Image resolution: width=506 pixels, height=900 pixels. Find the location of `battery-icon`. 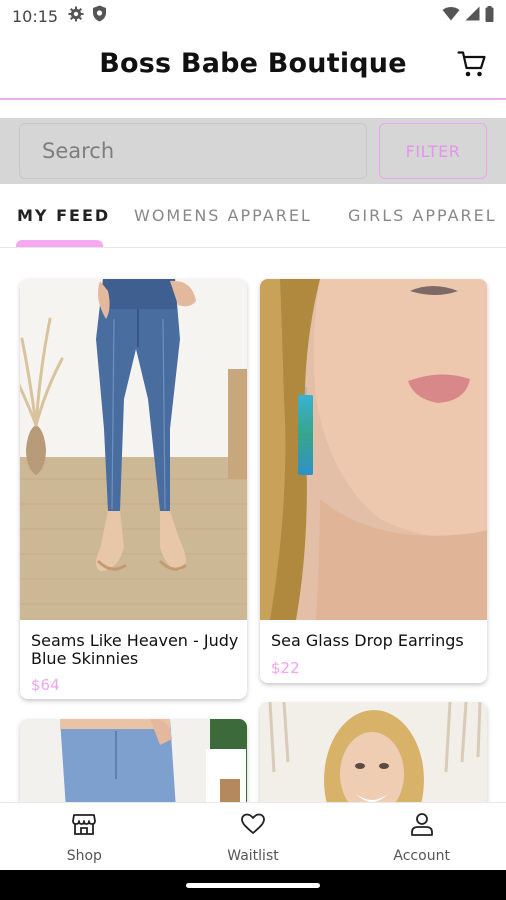

battery-icon is located at coordinates (489, 16).